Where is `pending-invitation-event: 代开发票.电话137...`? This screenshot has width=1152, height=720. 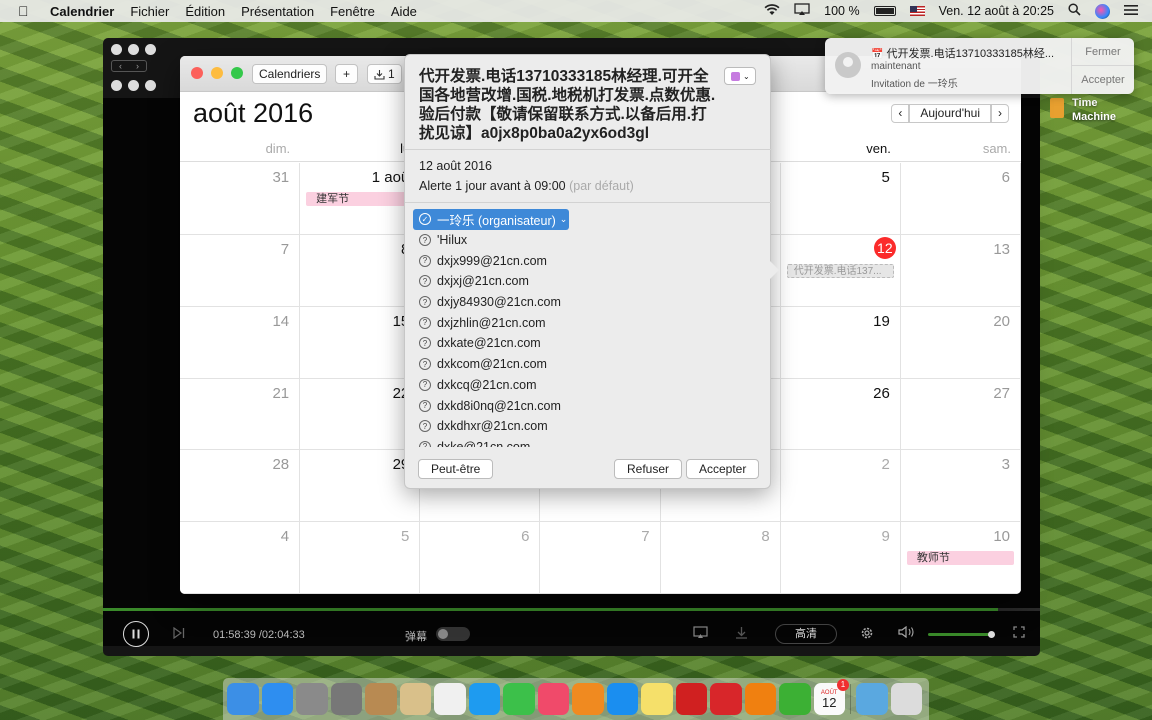 pending-invitation-event: 代开发票.电话137... is located at coordinates (840, 270).